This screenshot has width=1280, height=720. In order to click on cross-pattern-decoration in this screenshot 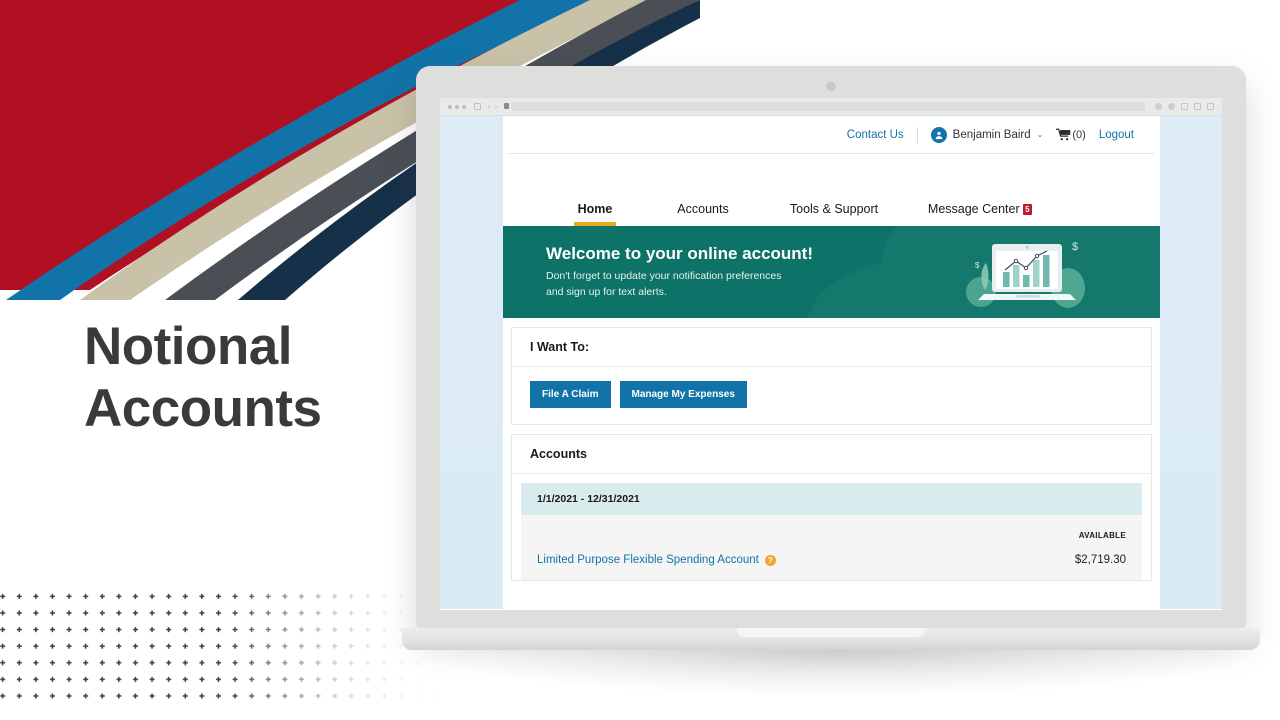, I will do `click(232, 648)`.